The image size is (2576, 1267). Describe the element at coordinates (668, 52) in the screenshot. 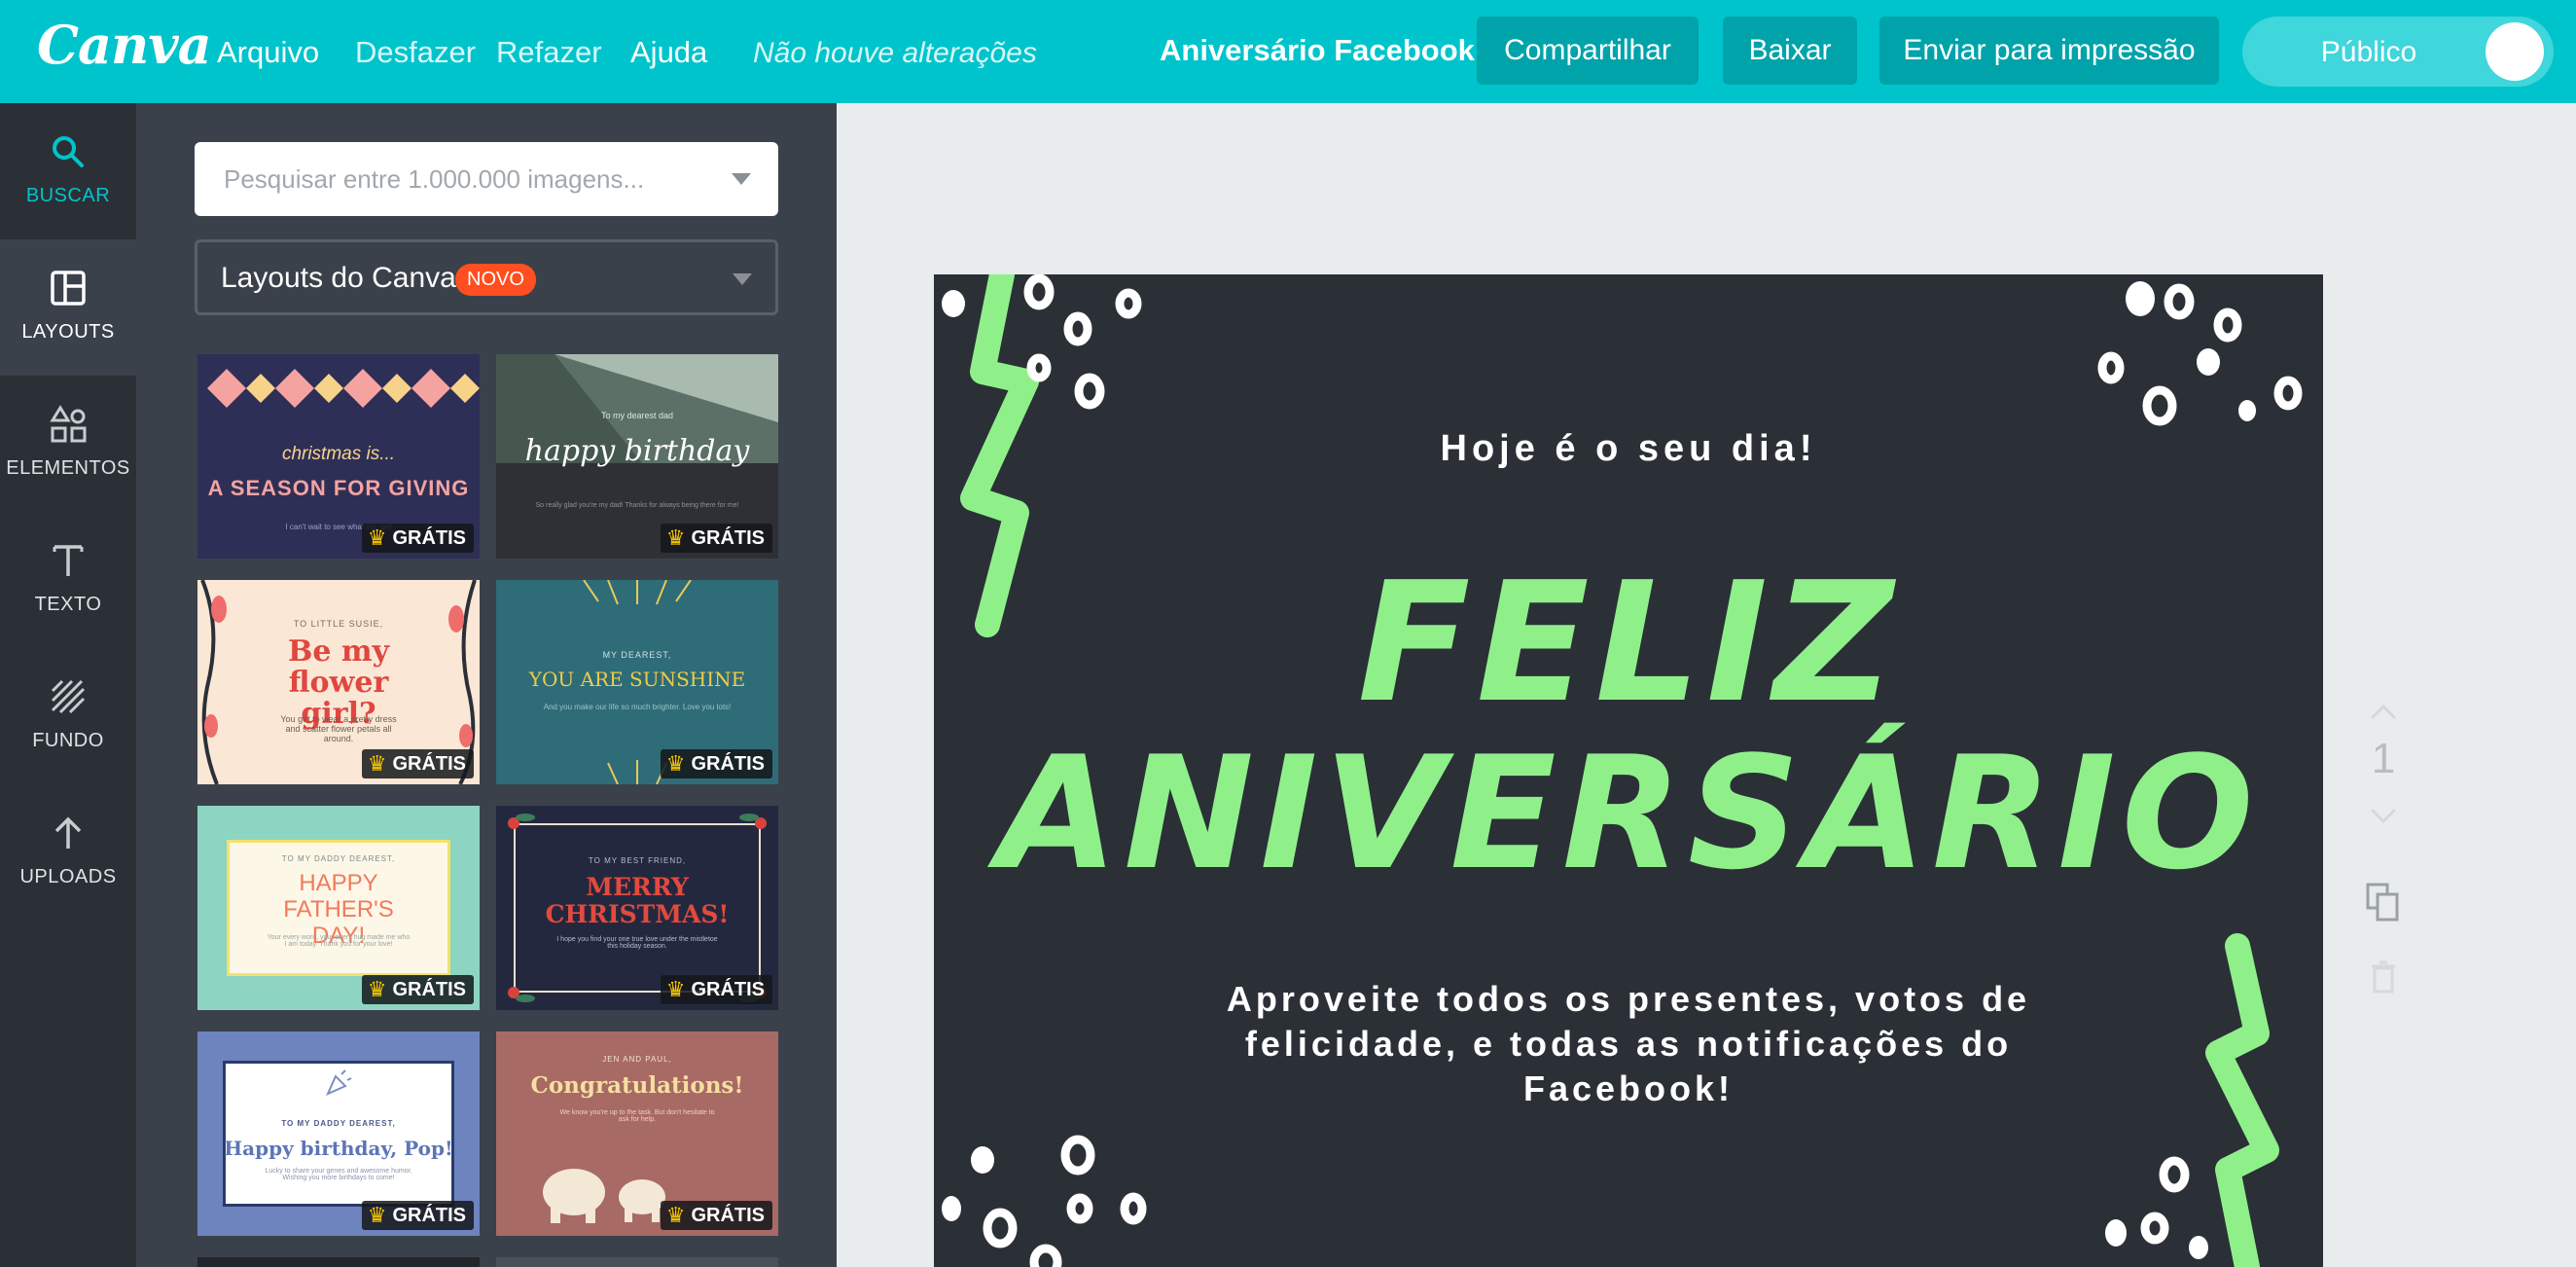

I see `menu-ajuda: Ajuda` at that location.